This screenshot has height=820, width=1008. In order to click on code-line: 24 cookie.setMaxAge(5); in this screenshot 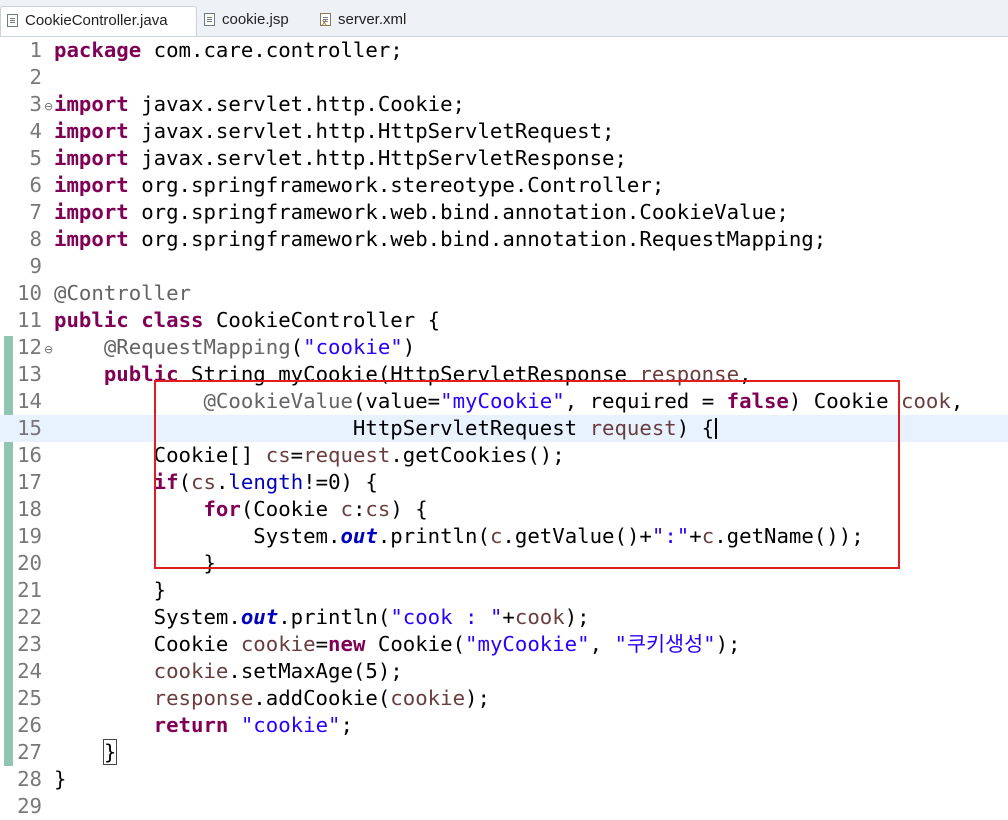, I will do `click(504, 671)`.